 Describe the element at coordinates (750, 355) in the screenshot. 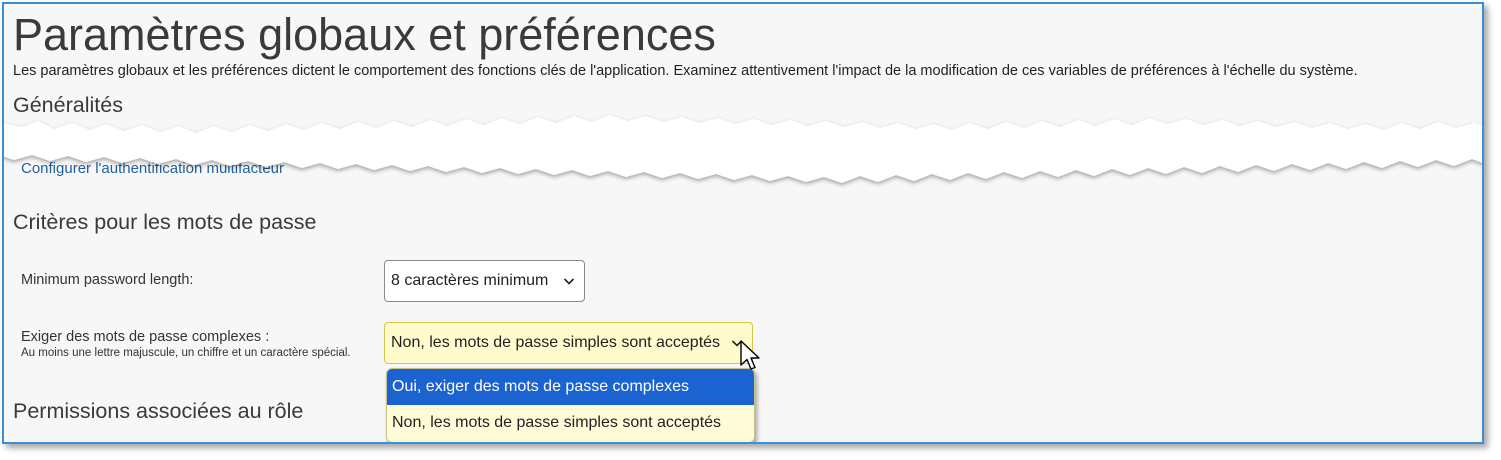

I see `mouse-cursor-icon` at that location.